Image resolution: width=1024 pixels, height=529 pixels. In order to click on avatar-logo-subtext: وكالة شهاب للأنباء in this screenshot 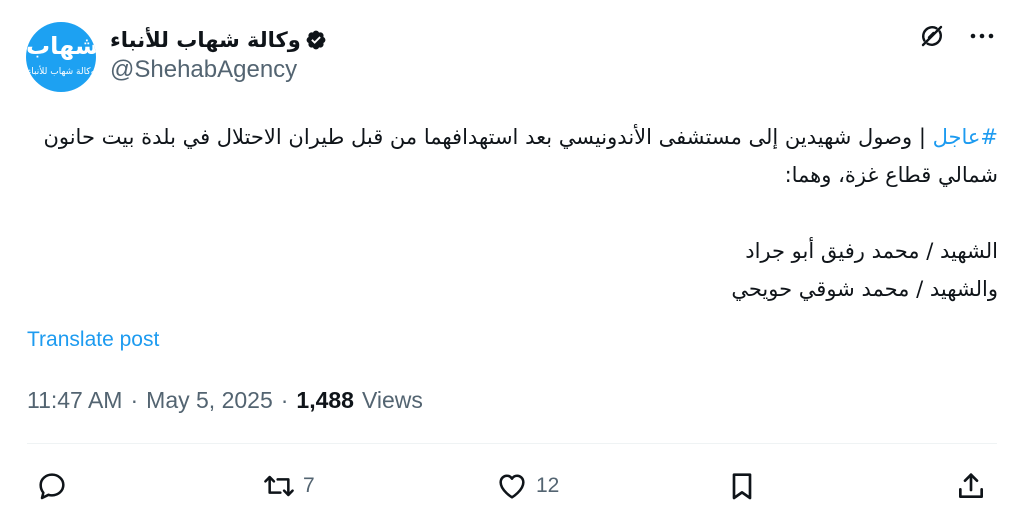, I will do `click(61, 72)`.